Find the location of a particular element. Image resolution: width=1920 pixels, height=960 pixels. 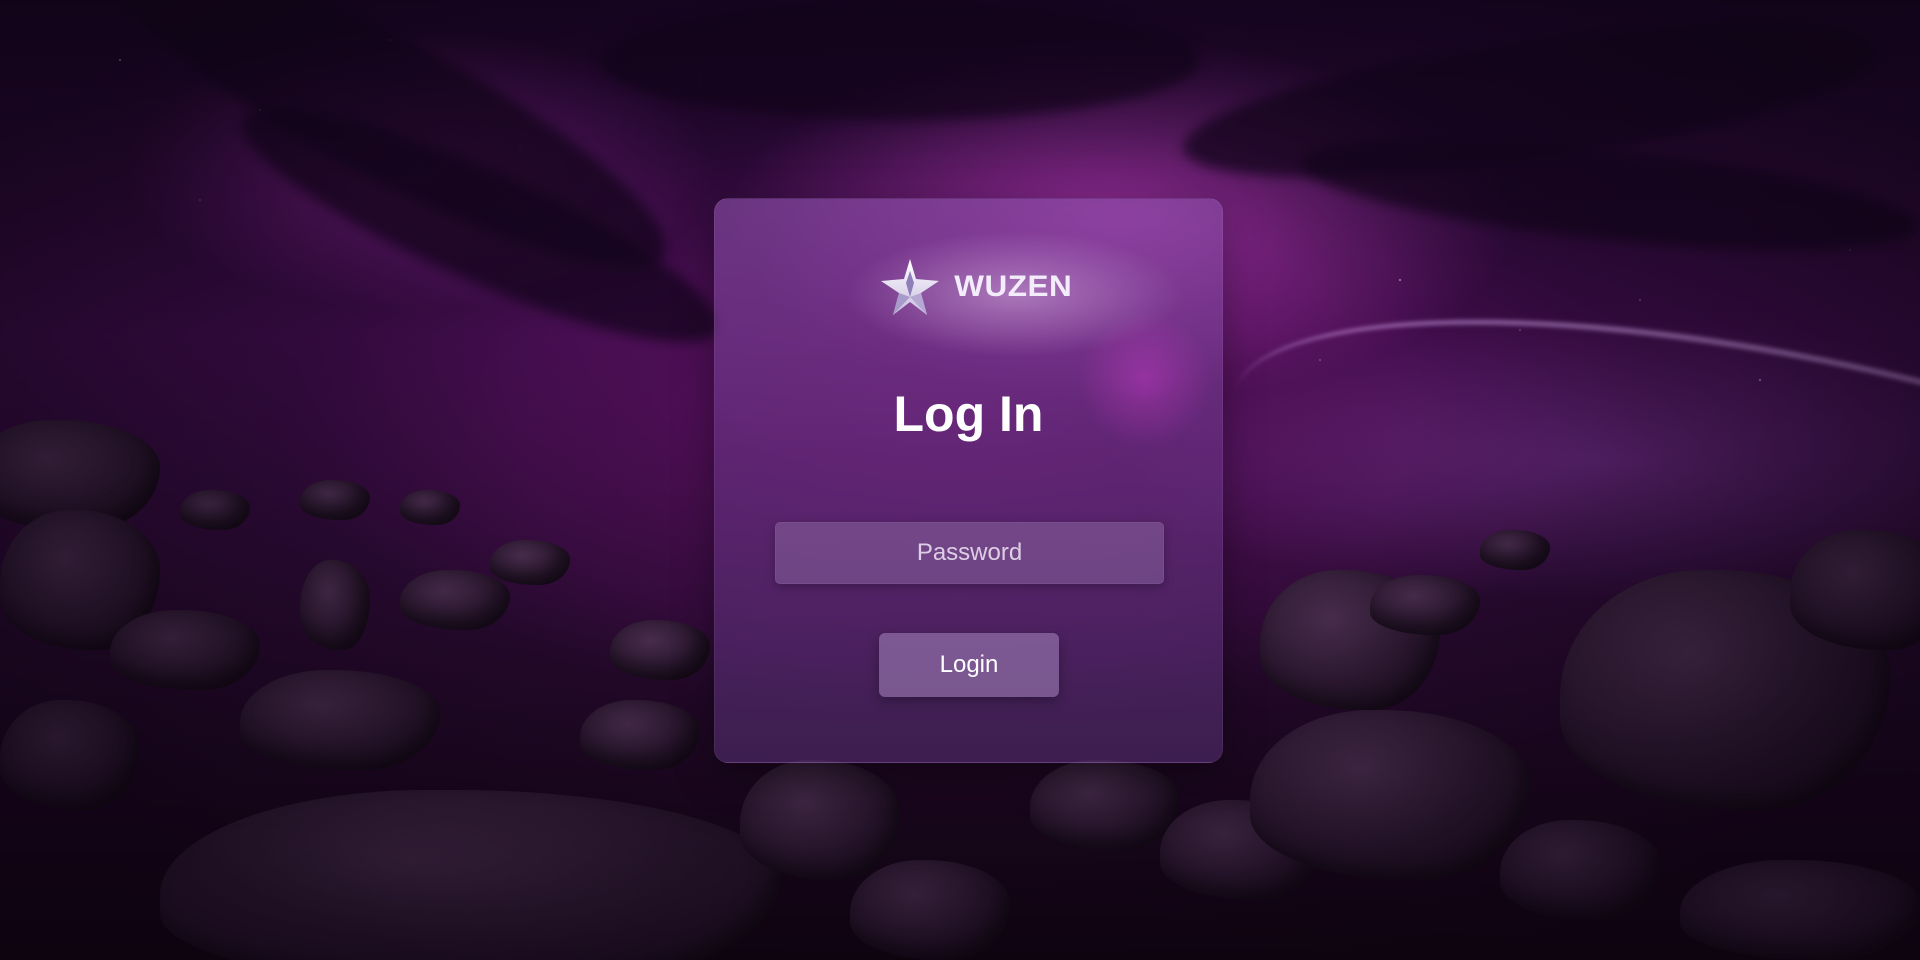

password-input is located at coordinates (969, 553).